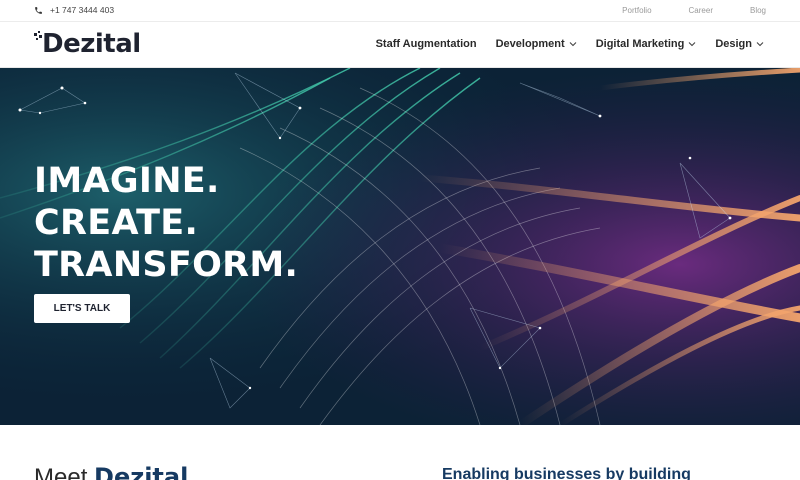  What do you see at coordinates (758, 10) in the screenshot?
I see `blog-link: Blog` at bounding box center [758, 10].